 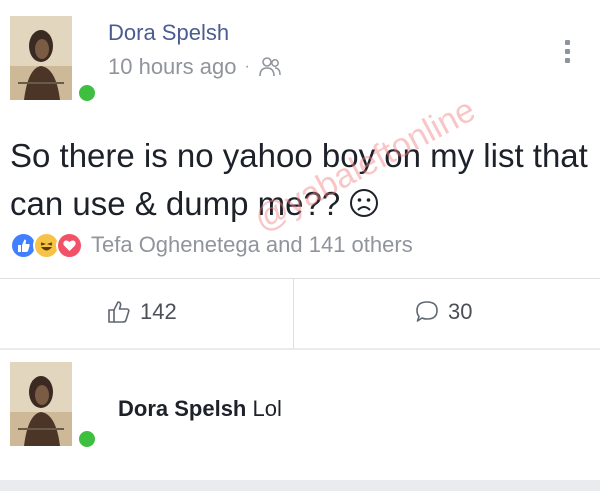 What do you see at coordinates (172, 67) in the screenshot?
I see `post-timestamp: 10 hours ago` at bounding box center [172, 67].